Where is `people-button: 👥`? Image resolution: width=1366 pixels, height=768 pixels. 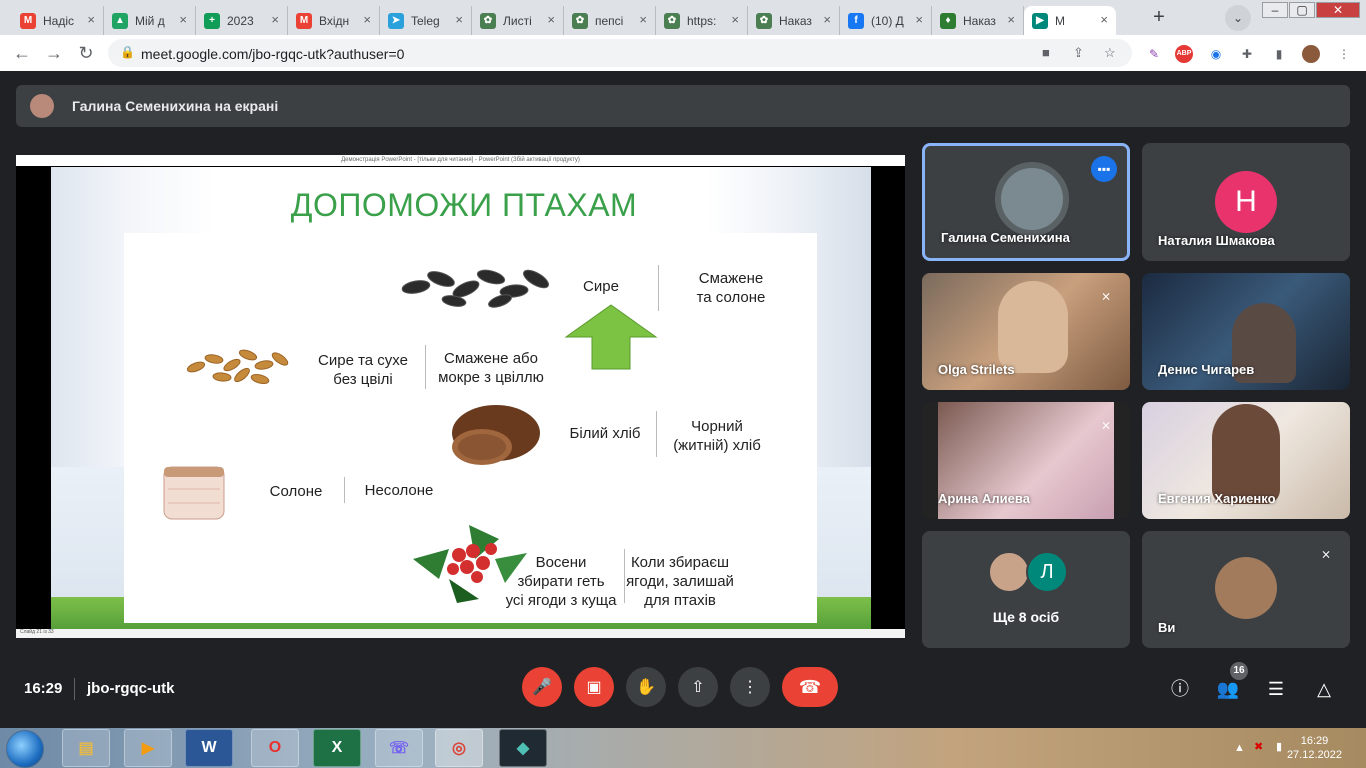
people-button: 👥 is located at coordinates (1228, 689).